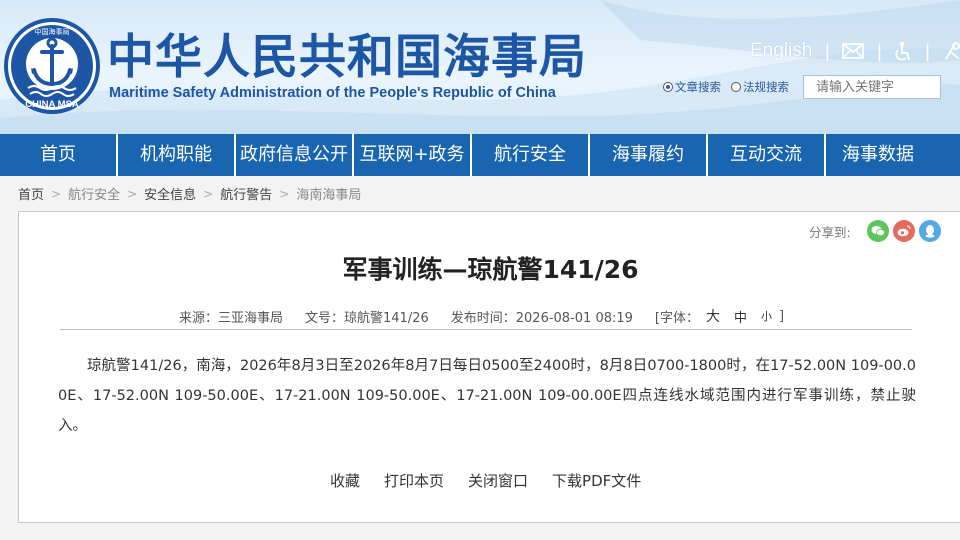 The width and height of the screenshot is (960, 540). I want to click on share-bar: 分享到:, so click(877, 231).